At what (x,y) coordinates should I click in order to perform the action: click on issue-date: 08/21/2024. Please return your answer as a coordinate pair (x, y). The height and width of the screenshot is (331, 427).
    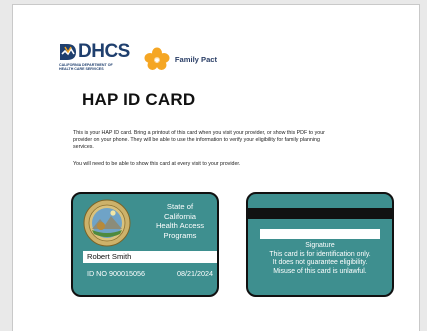
    Looking at the image, I should click on (195, 273).